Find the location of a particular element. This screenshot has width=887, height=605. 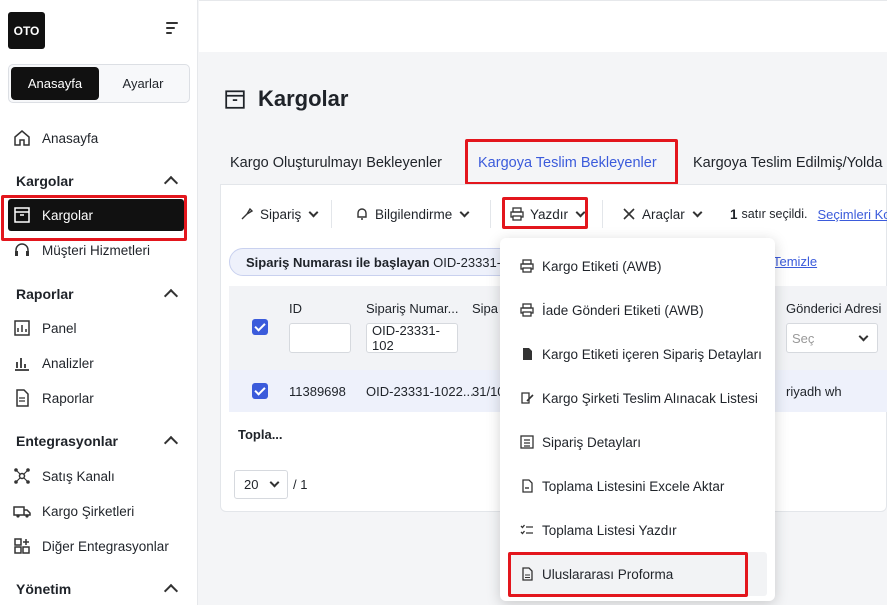

sidebar-item-label: Diğer Entegrasyonlar is located at coordinates (105, 546).